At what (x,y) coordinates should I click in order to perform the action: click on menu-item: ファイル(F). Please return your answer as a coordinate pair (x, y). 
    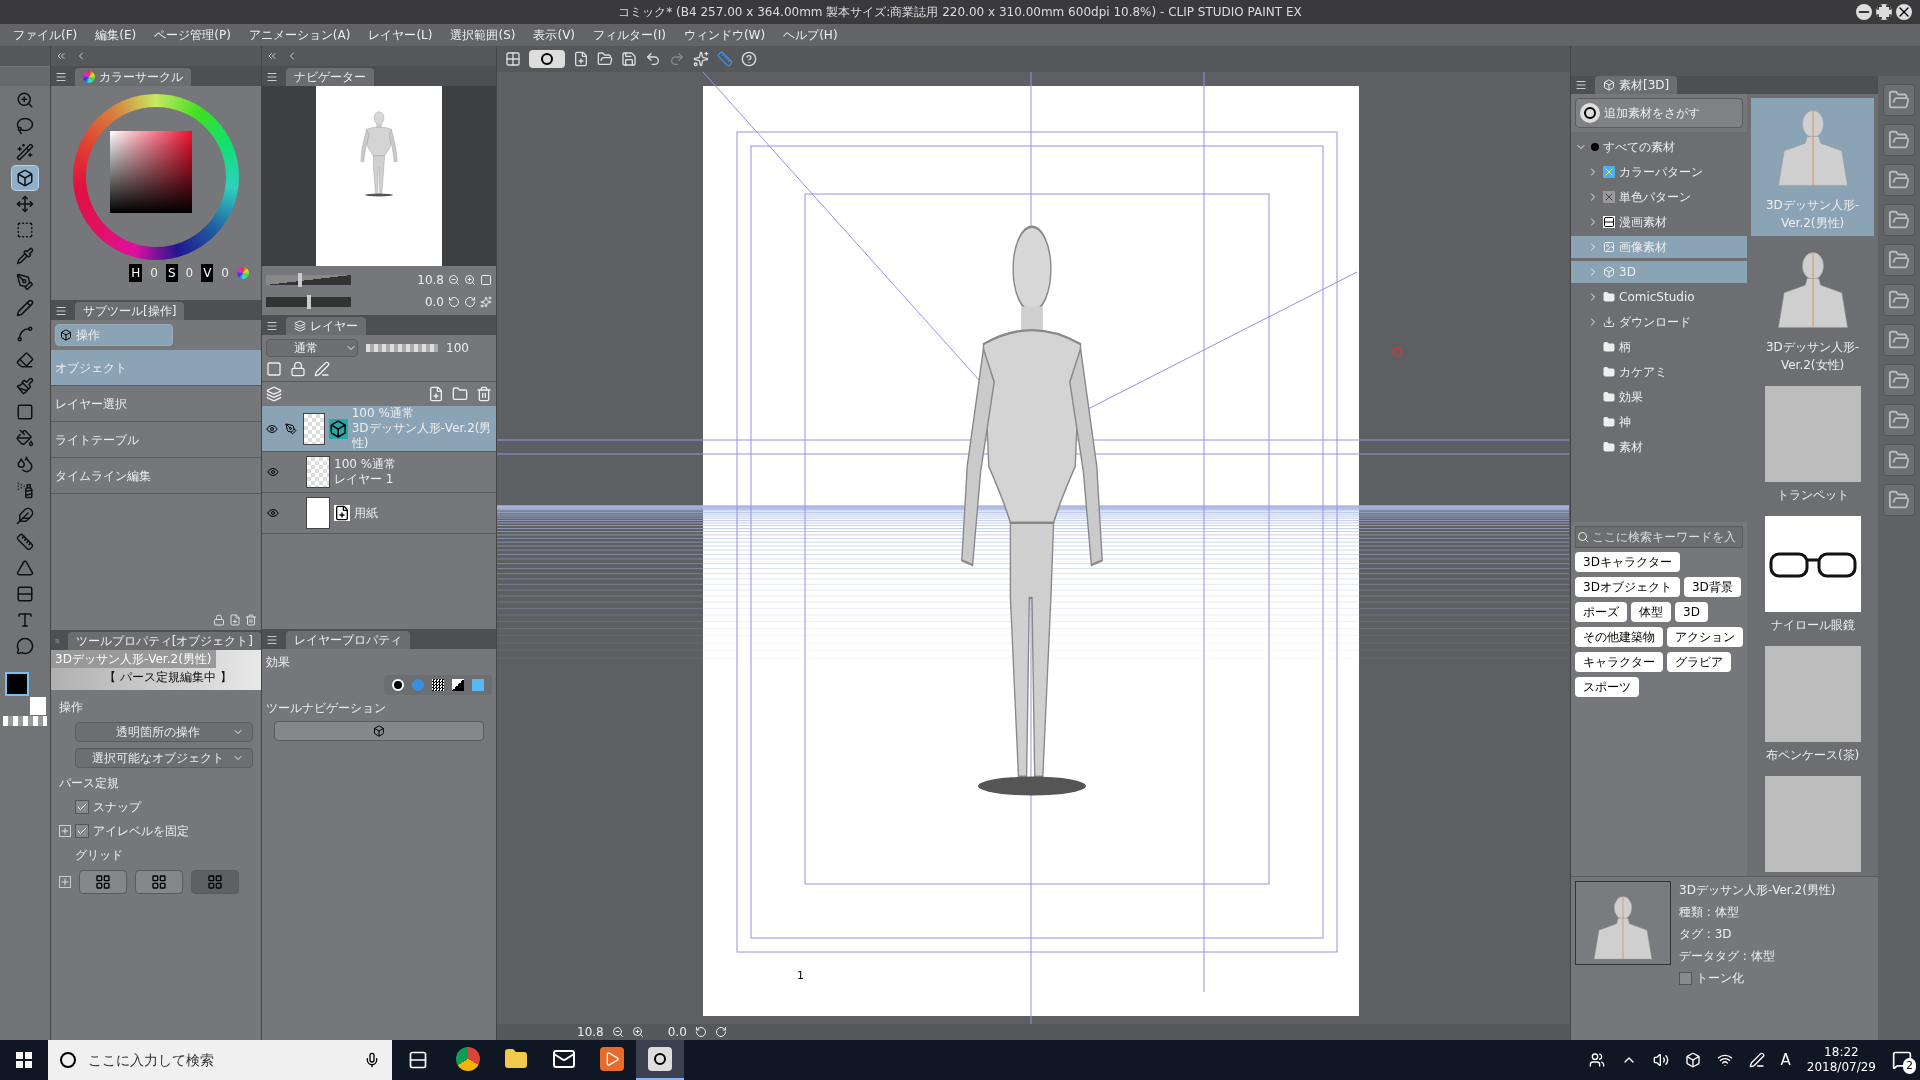
    Looking at the image, I should click on (45, 35).